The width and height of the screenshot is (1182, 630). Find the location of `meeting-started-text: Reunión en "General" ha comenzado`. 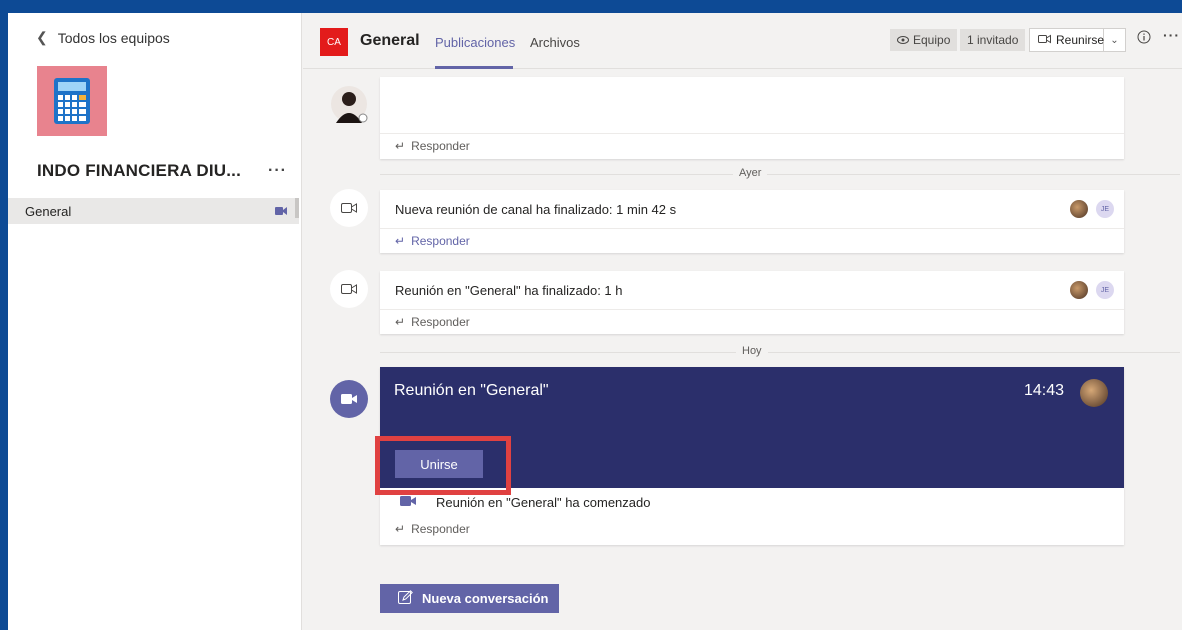

meeting-started-text: Reunión en "General" ha comenzado is located at coordinates (543, 502).